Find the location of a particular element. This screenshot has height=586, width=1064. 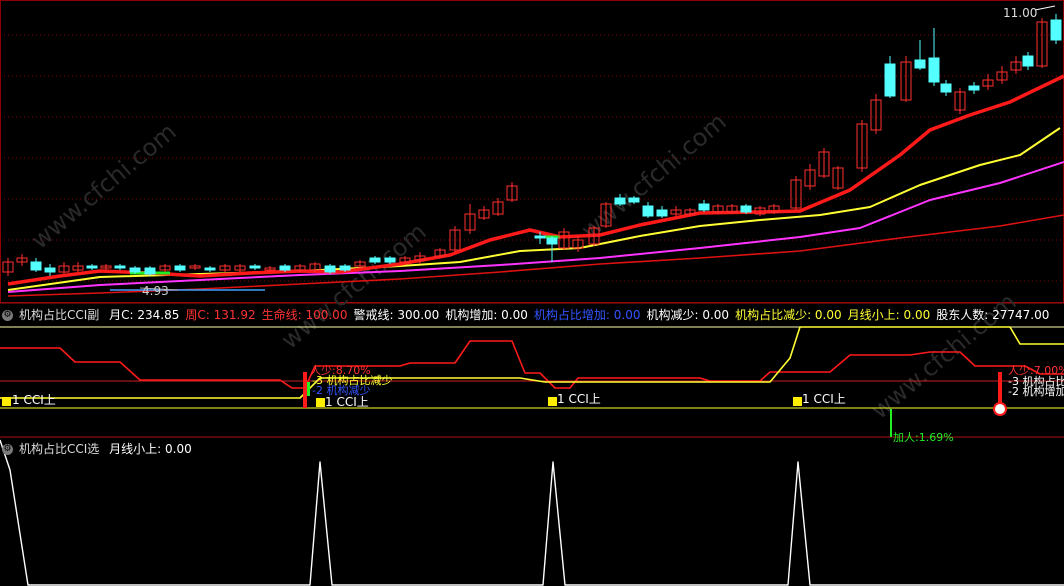

annotation-inst-decrease: -2 机构减少 is located at coordinates (341, 390).